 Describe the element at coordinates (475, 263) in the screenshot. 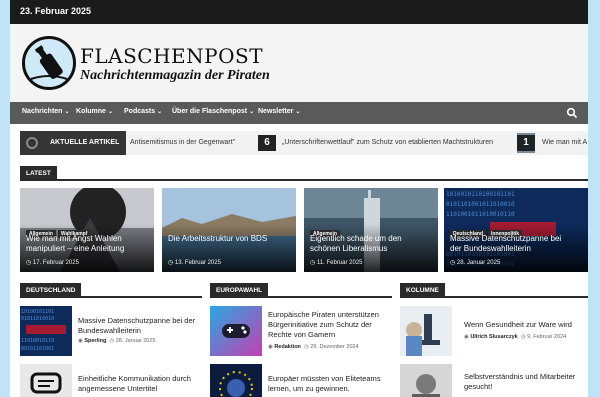

I see `article-date: ◷ 28. Januar 2025` at that location.